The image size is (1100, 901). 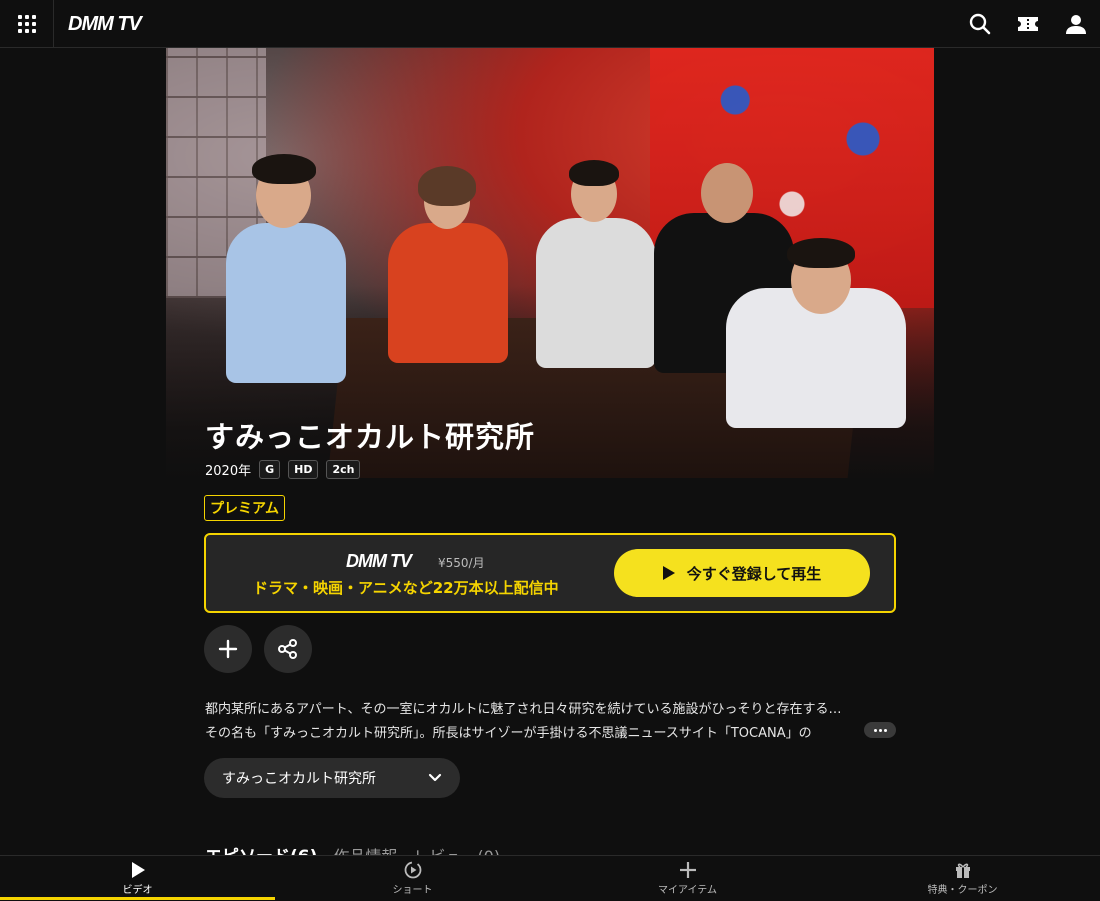 What do you see at coordinates (1028, 24) in the screenshot?
I see `ticket-icon` at bounding box center [1028, 24].